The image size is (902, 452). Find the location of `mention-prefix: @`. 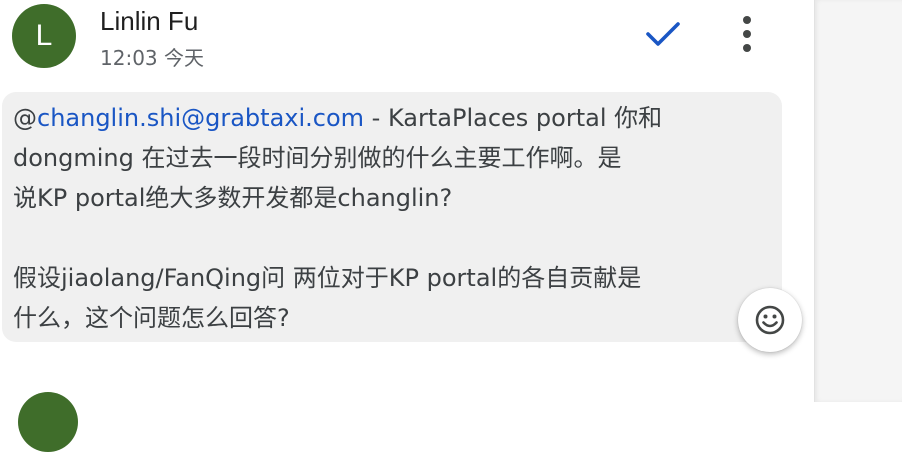

mention-prefix: @ is located at coordinates (25, 118).